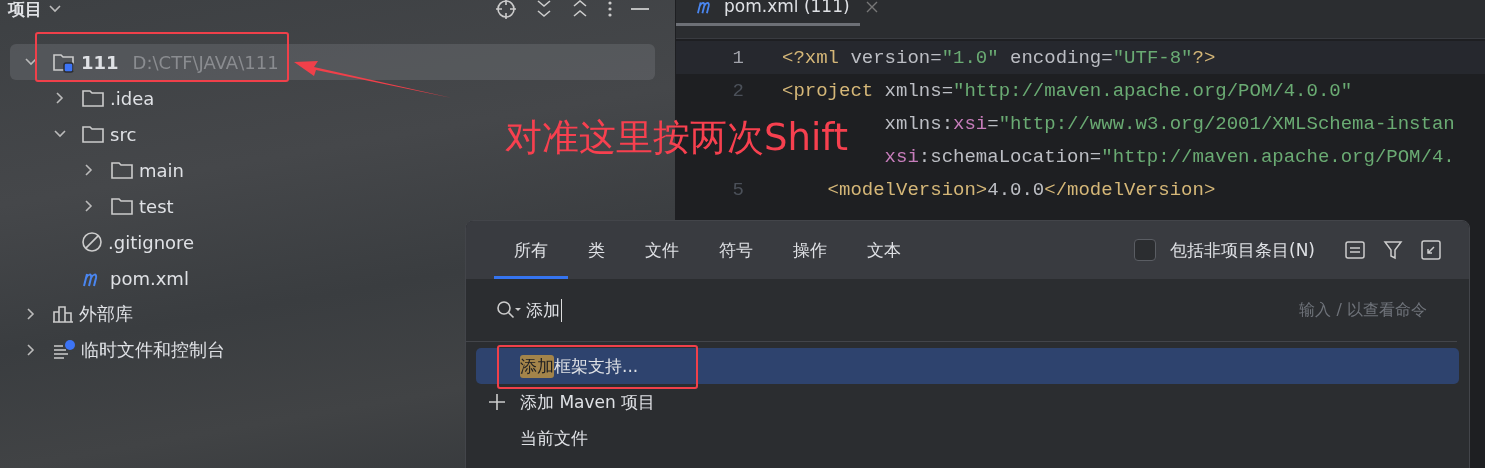 Image resolution: width=1485 pixels, height=468 pixels. What do you see at coordinates (64, 350) in the screenshot?
I see `scratch-list-icon` at bounding box center [64, 350].